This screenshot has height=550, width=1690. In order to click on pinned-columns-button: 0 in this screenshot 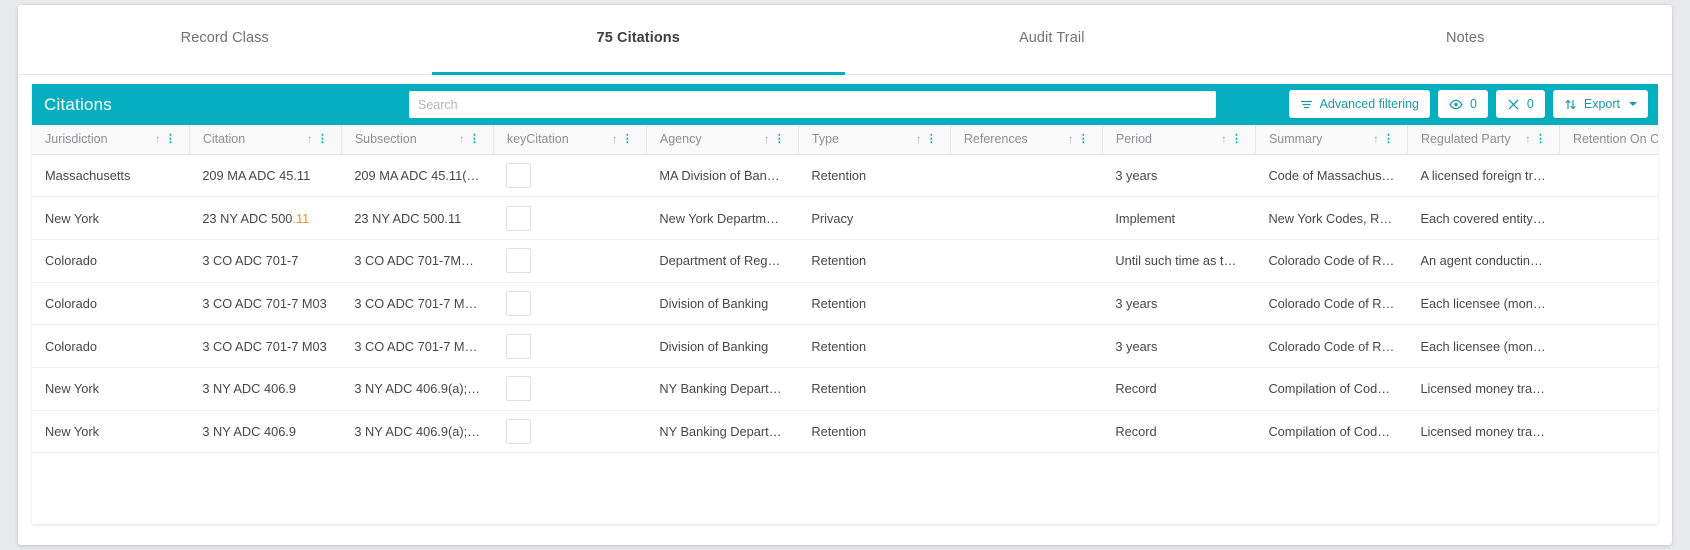, I will do `click(1520, 104)`.